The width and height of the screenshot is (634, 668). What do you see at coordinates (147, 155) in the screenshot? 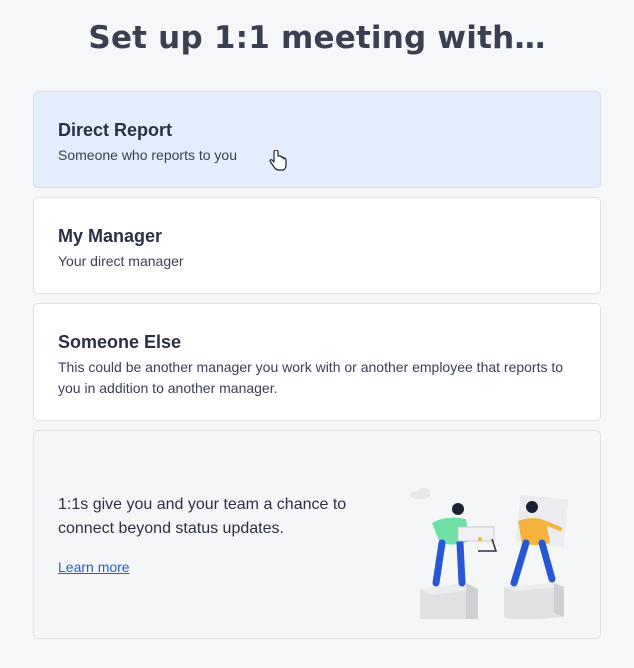
I see `option-description: Someone who reports to you` at bounding box center [147, 155].